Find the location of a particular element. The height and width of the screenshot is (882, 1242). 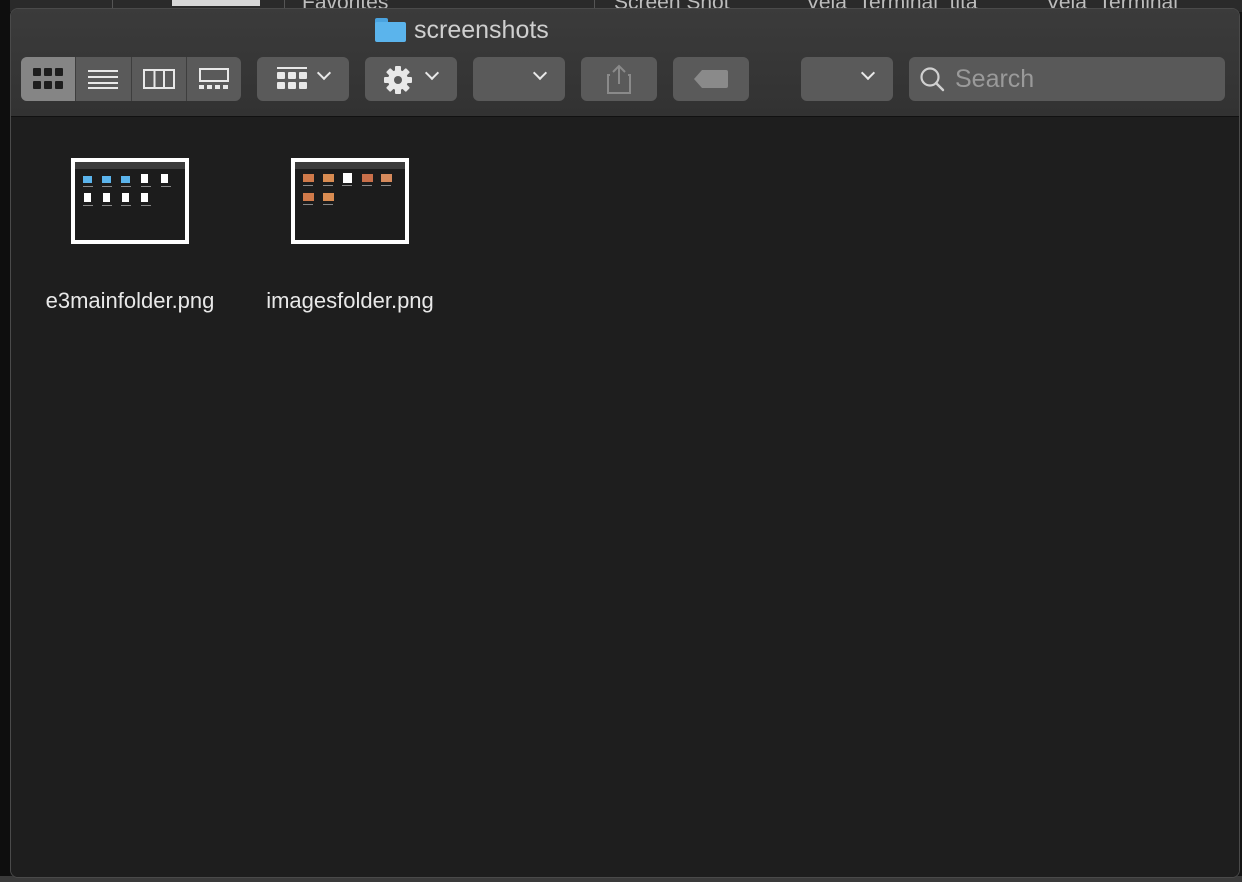

file-name: e3mainfolder.png is located at coordinates (130, 301).